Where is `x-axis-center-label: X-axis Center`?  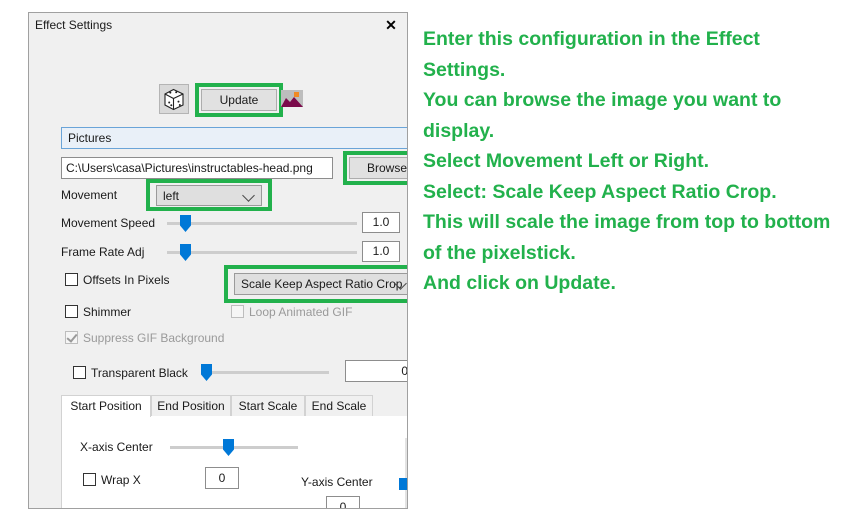
x-axis-center-label: X-axis Center is located at coordinates (116, 447).